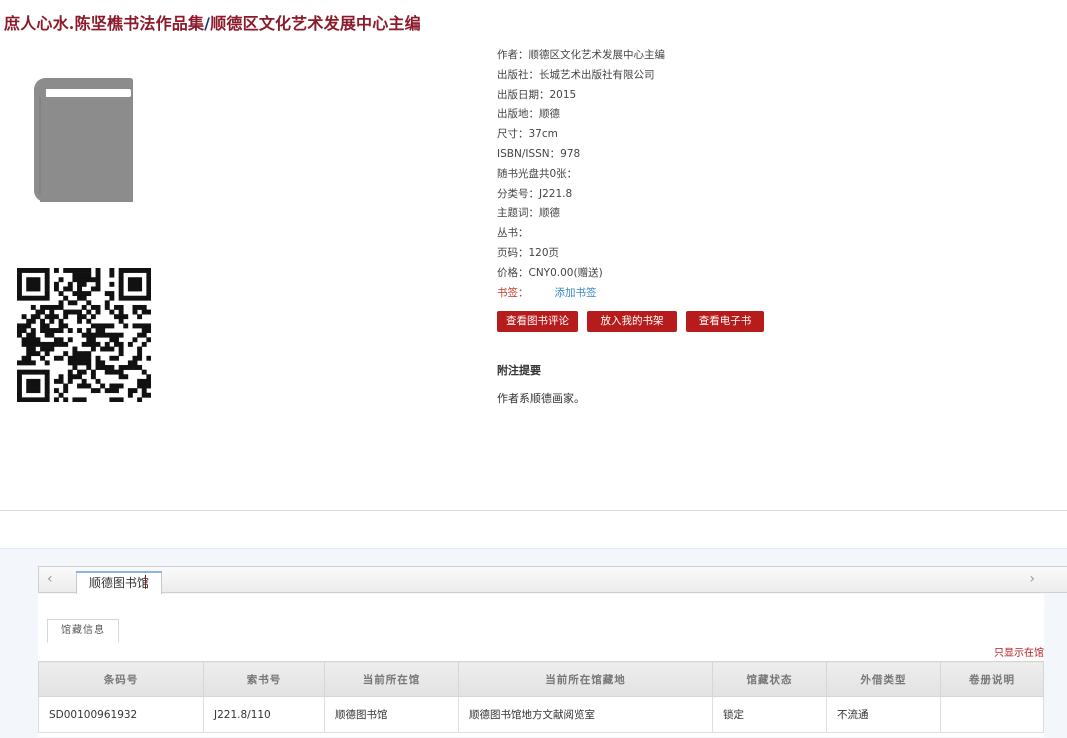 The width and height of the screenshot is (1067, 738). Describe the element at coordinates (121, 679) in the screenshot. I see `col-barcode: 条码号` at that location.